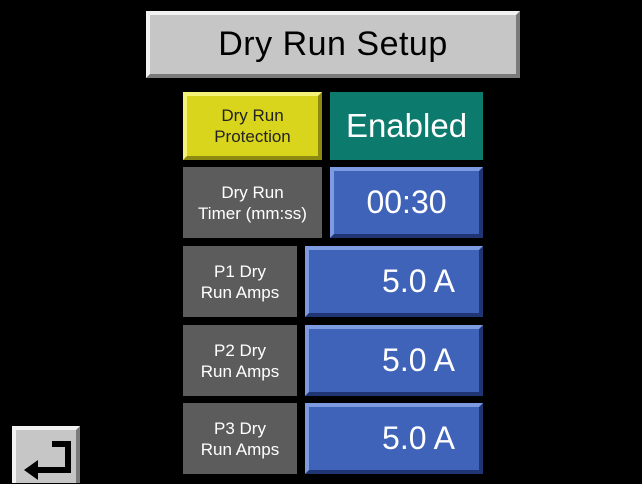  I want to click on p2-dry-run-amps-label-line1: P2 Dry, so click(240, 350).